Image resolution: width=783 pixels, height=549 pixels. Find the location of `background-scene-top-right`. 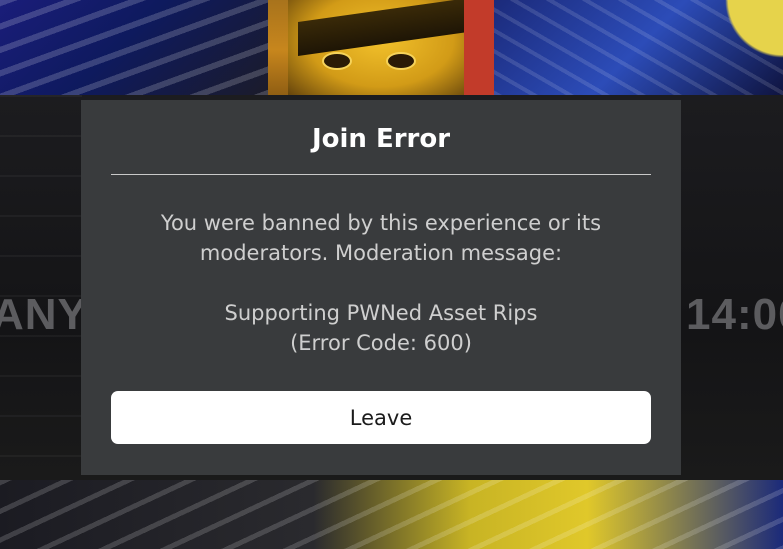

background-scene-top-right is located at coordinates (638, 47).